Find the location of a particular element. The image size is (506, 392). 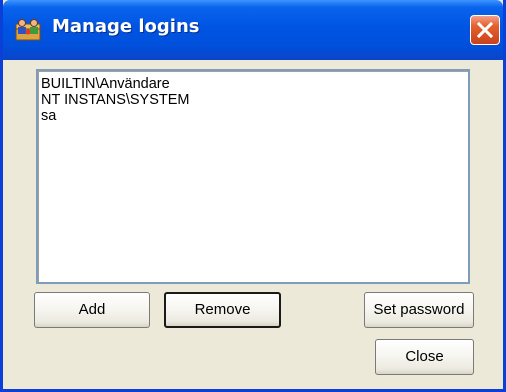

set-password-button-label: Set password is located at coordinates (419, 309).